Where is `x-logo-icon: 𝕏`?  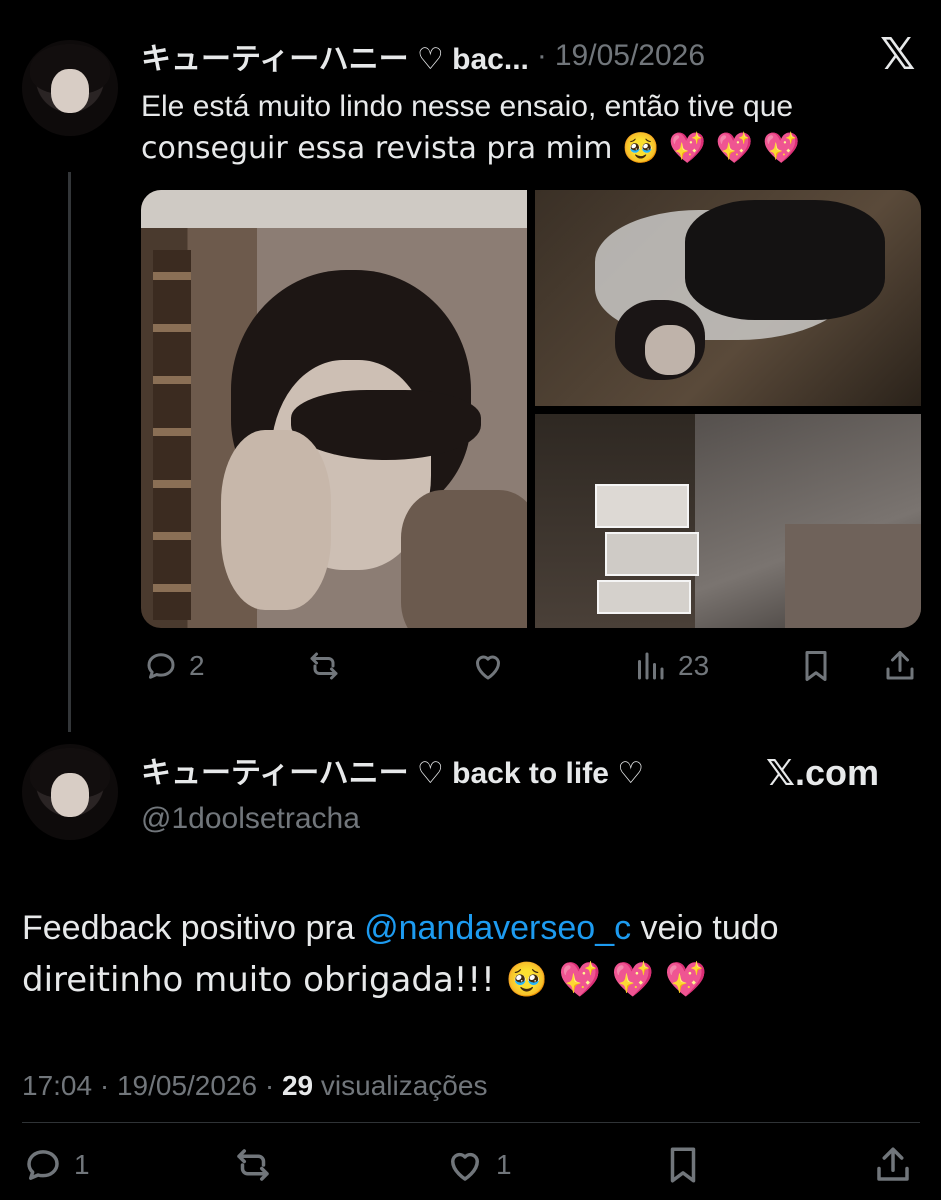 x-logo-icon: 𝕏 is located at coordinates (897, 55).